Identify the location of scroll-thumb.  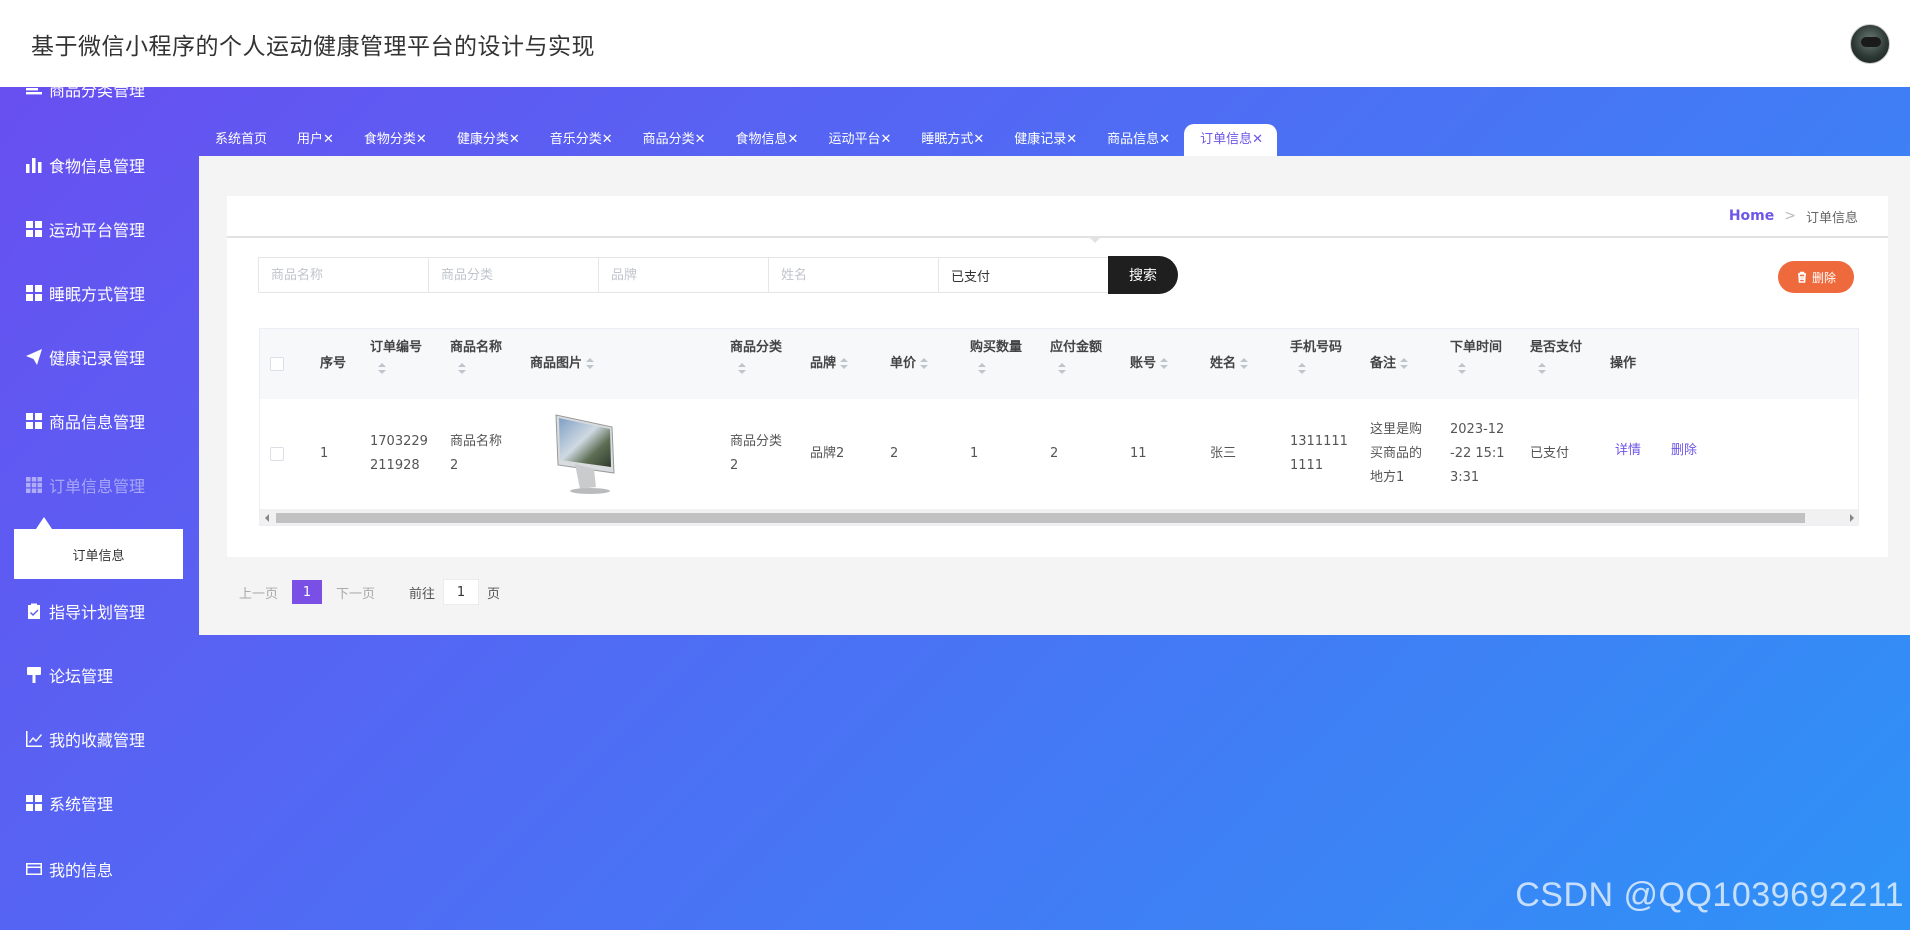
(1040, 518).